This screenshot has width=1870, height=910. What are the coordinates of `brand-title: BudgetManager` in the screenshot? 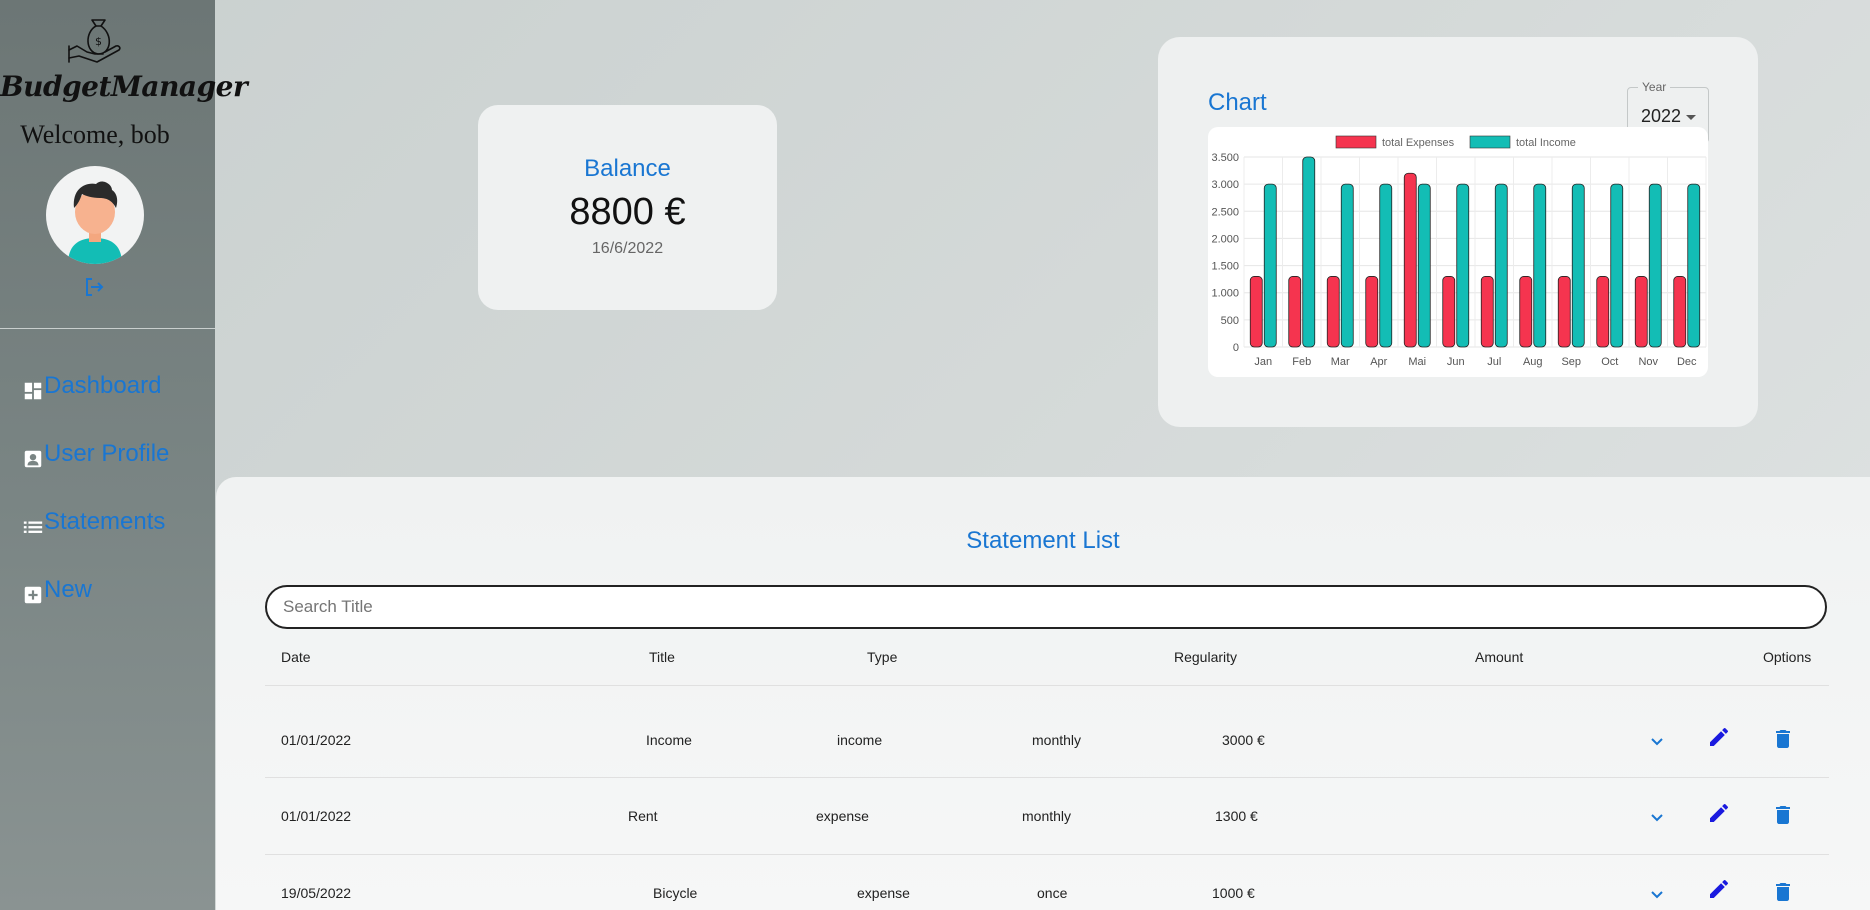 It's located at (124, 86).